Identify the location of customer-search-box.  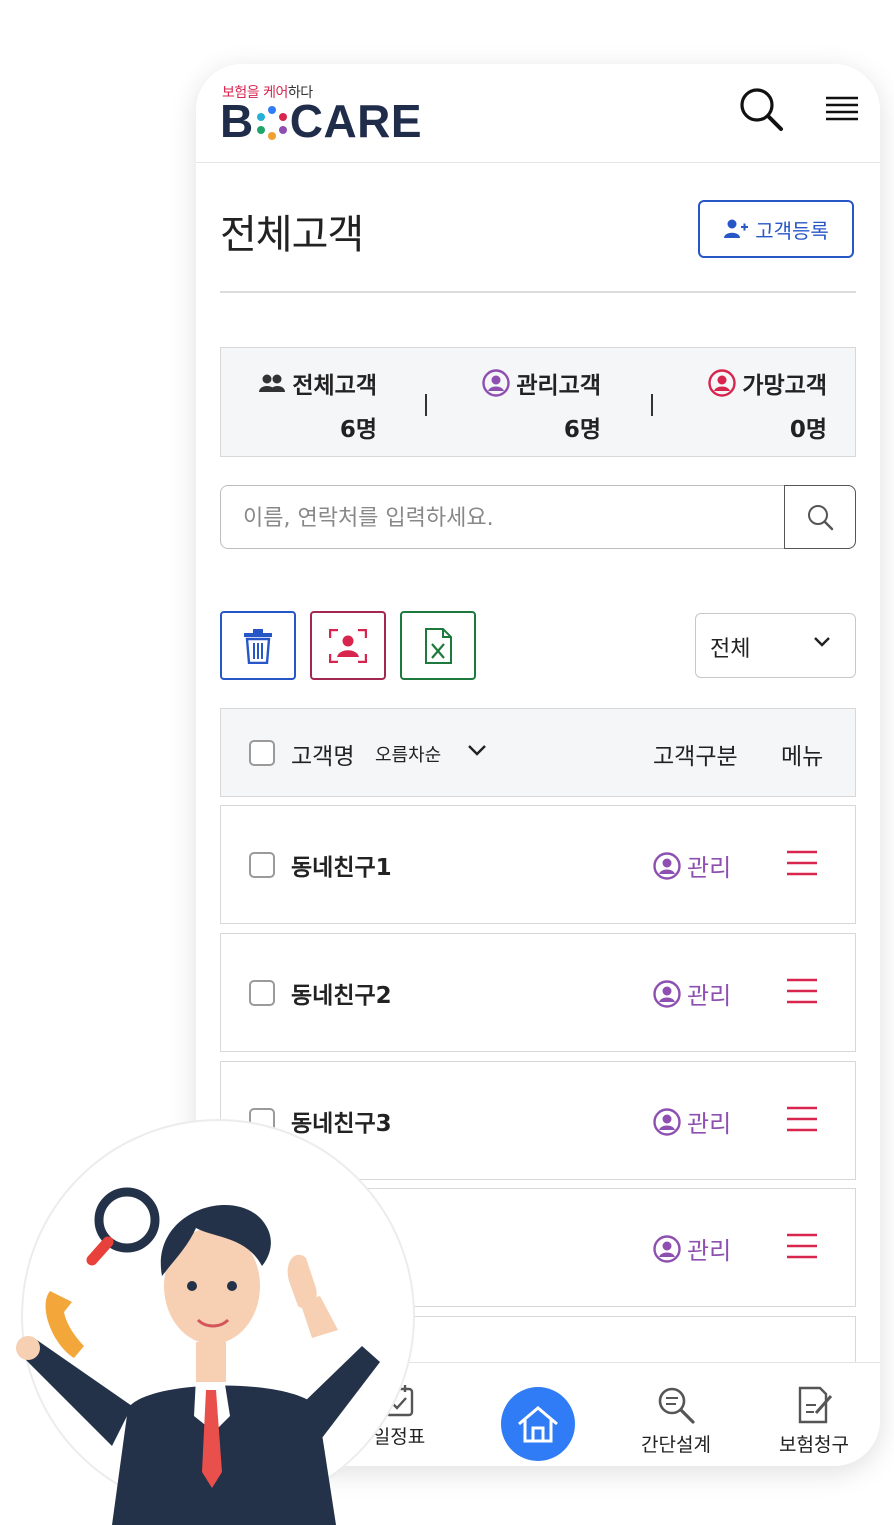
(538, 517).